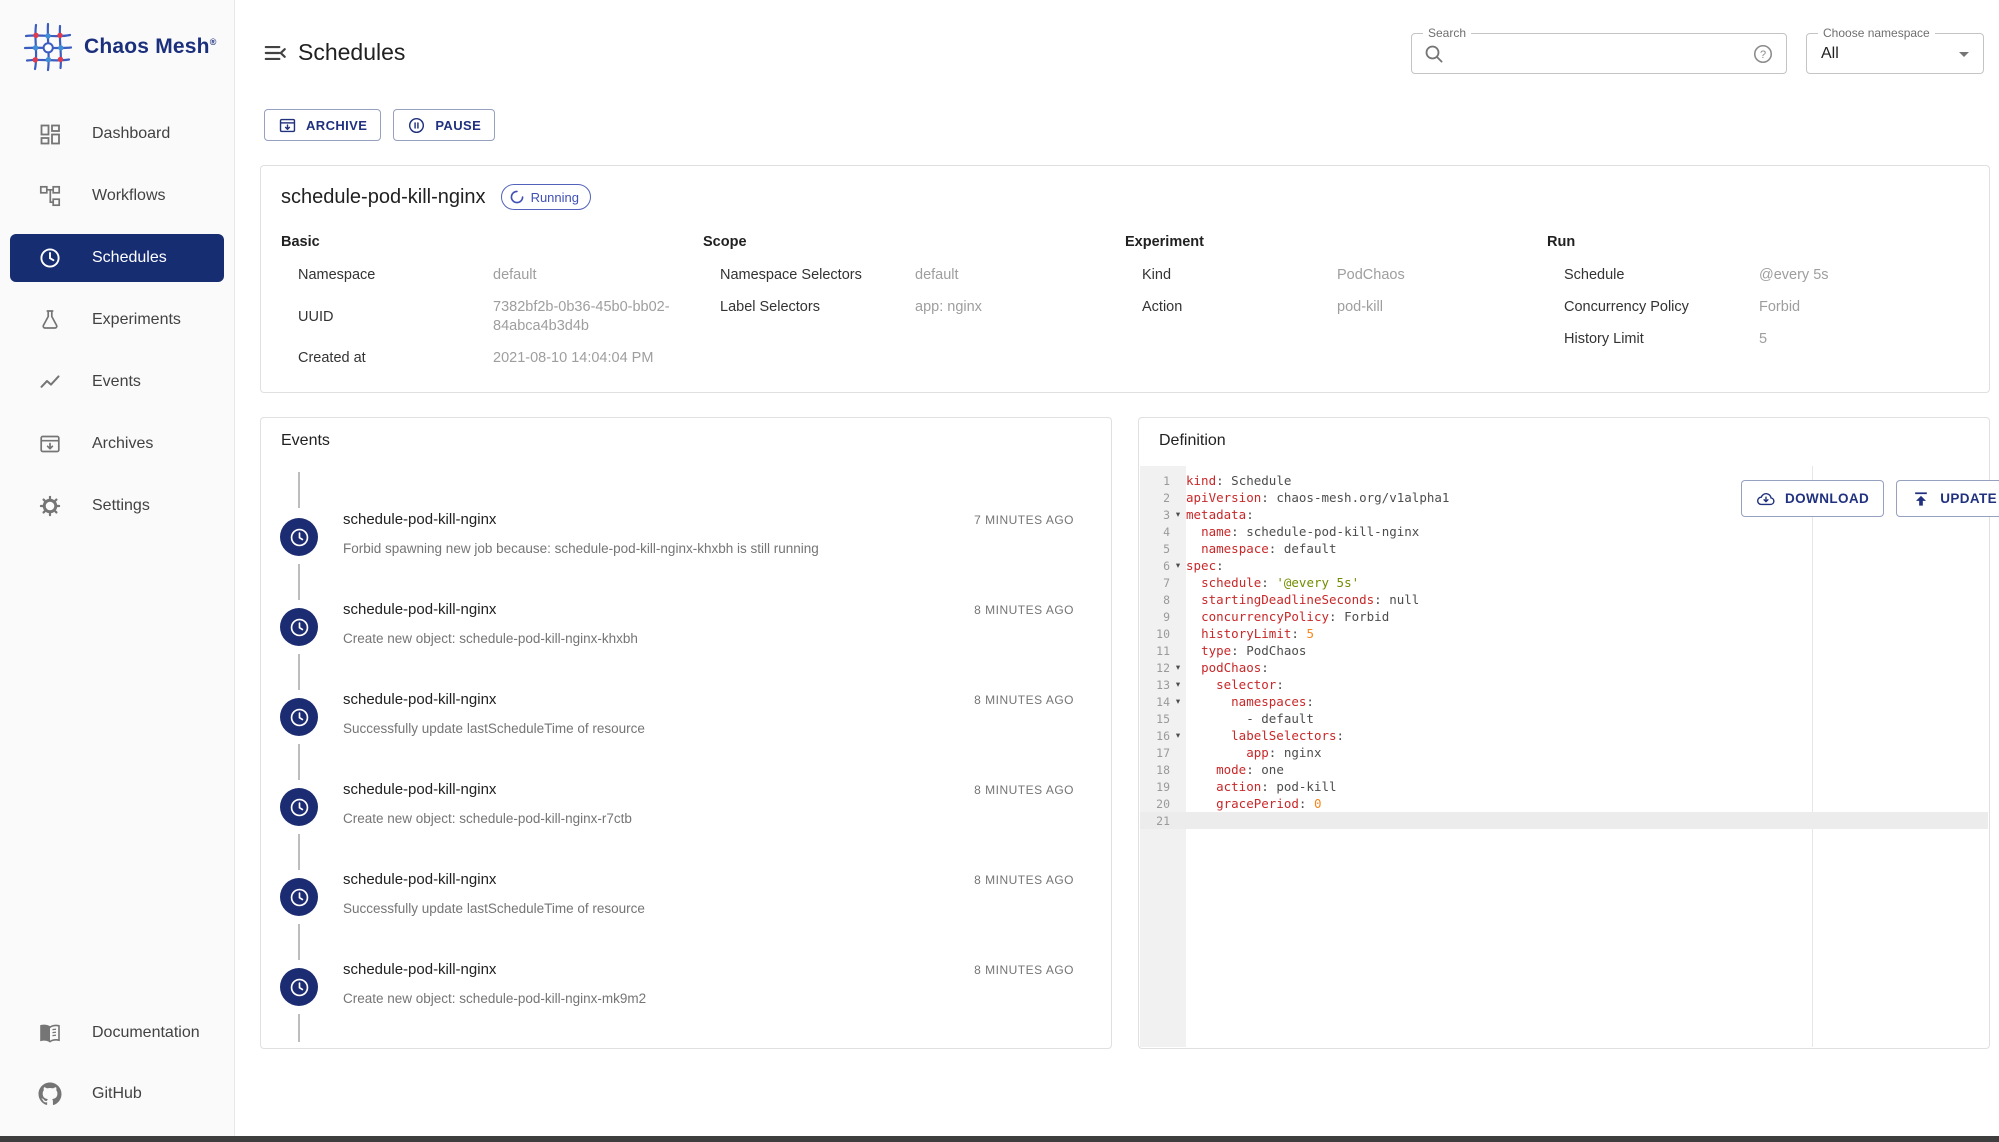 The height and width of the screenshot is (1142, 1999). What do you see at coordinates (1235, 667) in the screenshot?
I see `code-text: podChaos:` at bounding box center [1235, 667].